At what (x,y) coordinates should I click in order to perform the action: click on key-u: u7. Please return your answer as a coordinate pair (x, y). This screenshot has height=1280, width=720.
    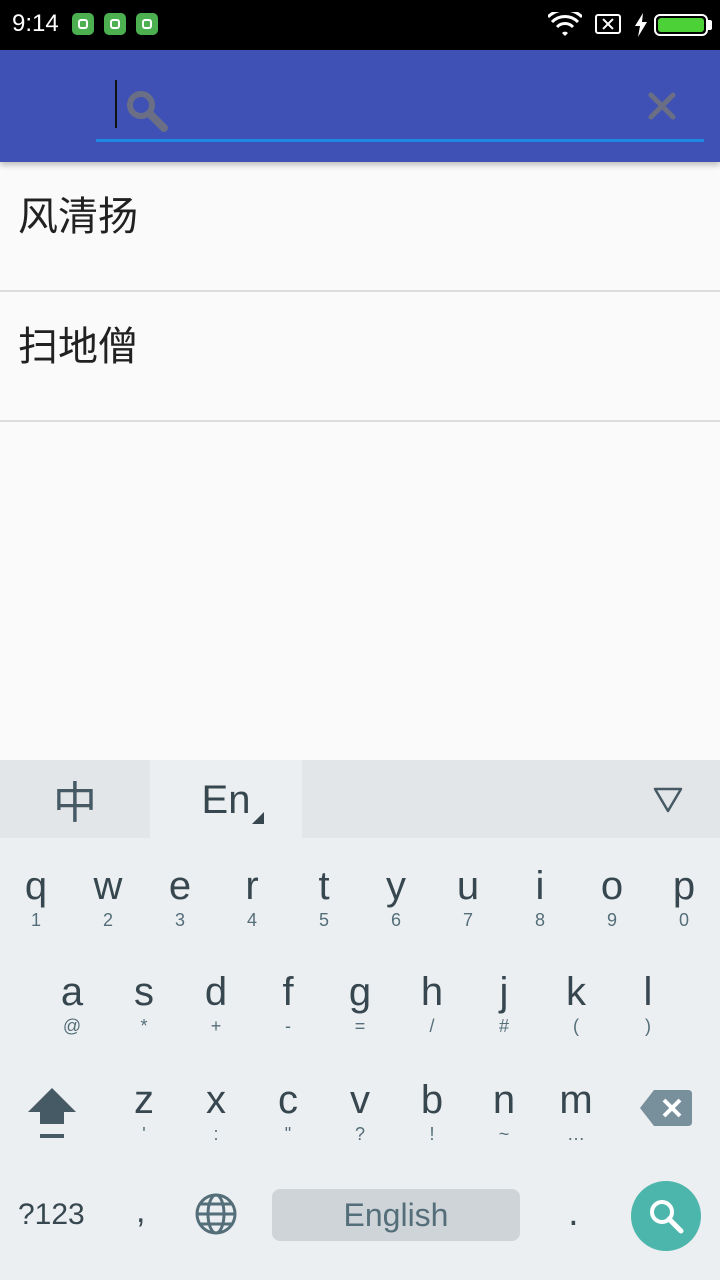
    Looking at the image, I should click on (468, 898).